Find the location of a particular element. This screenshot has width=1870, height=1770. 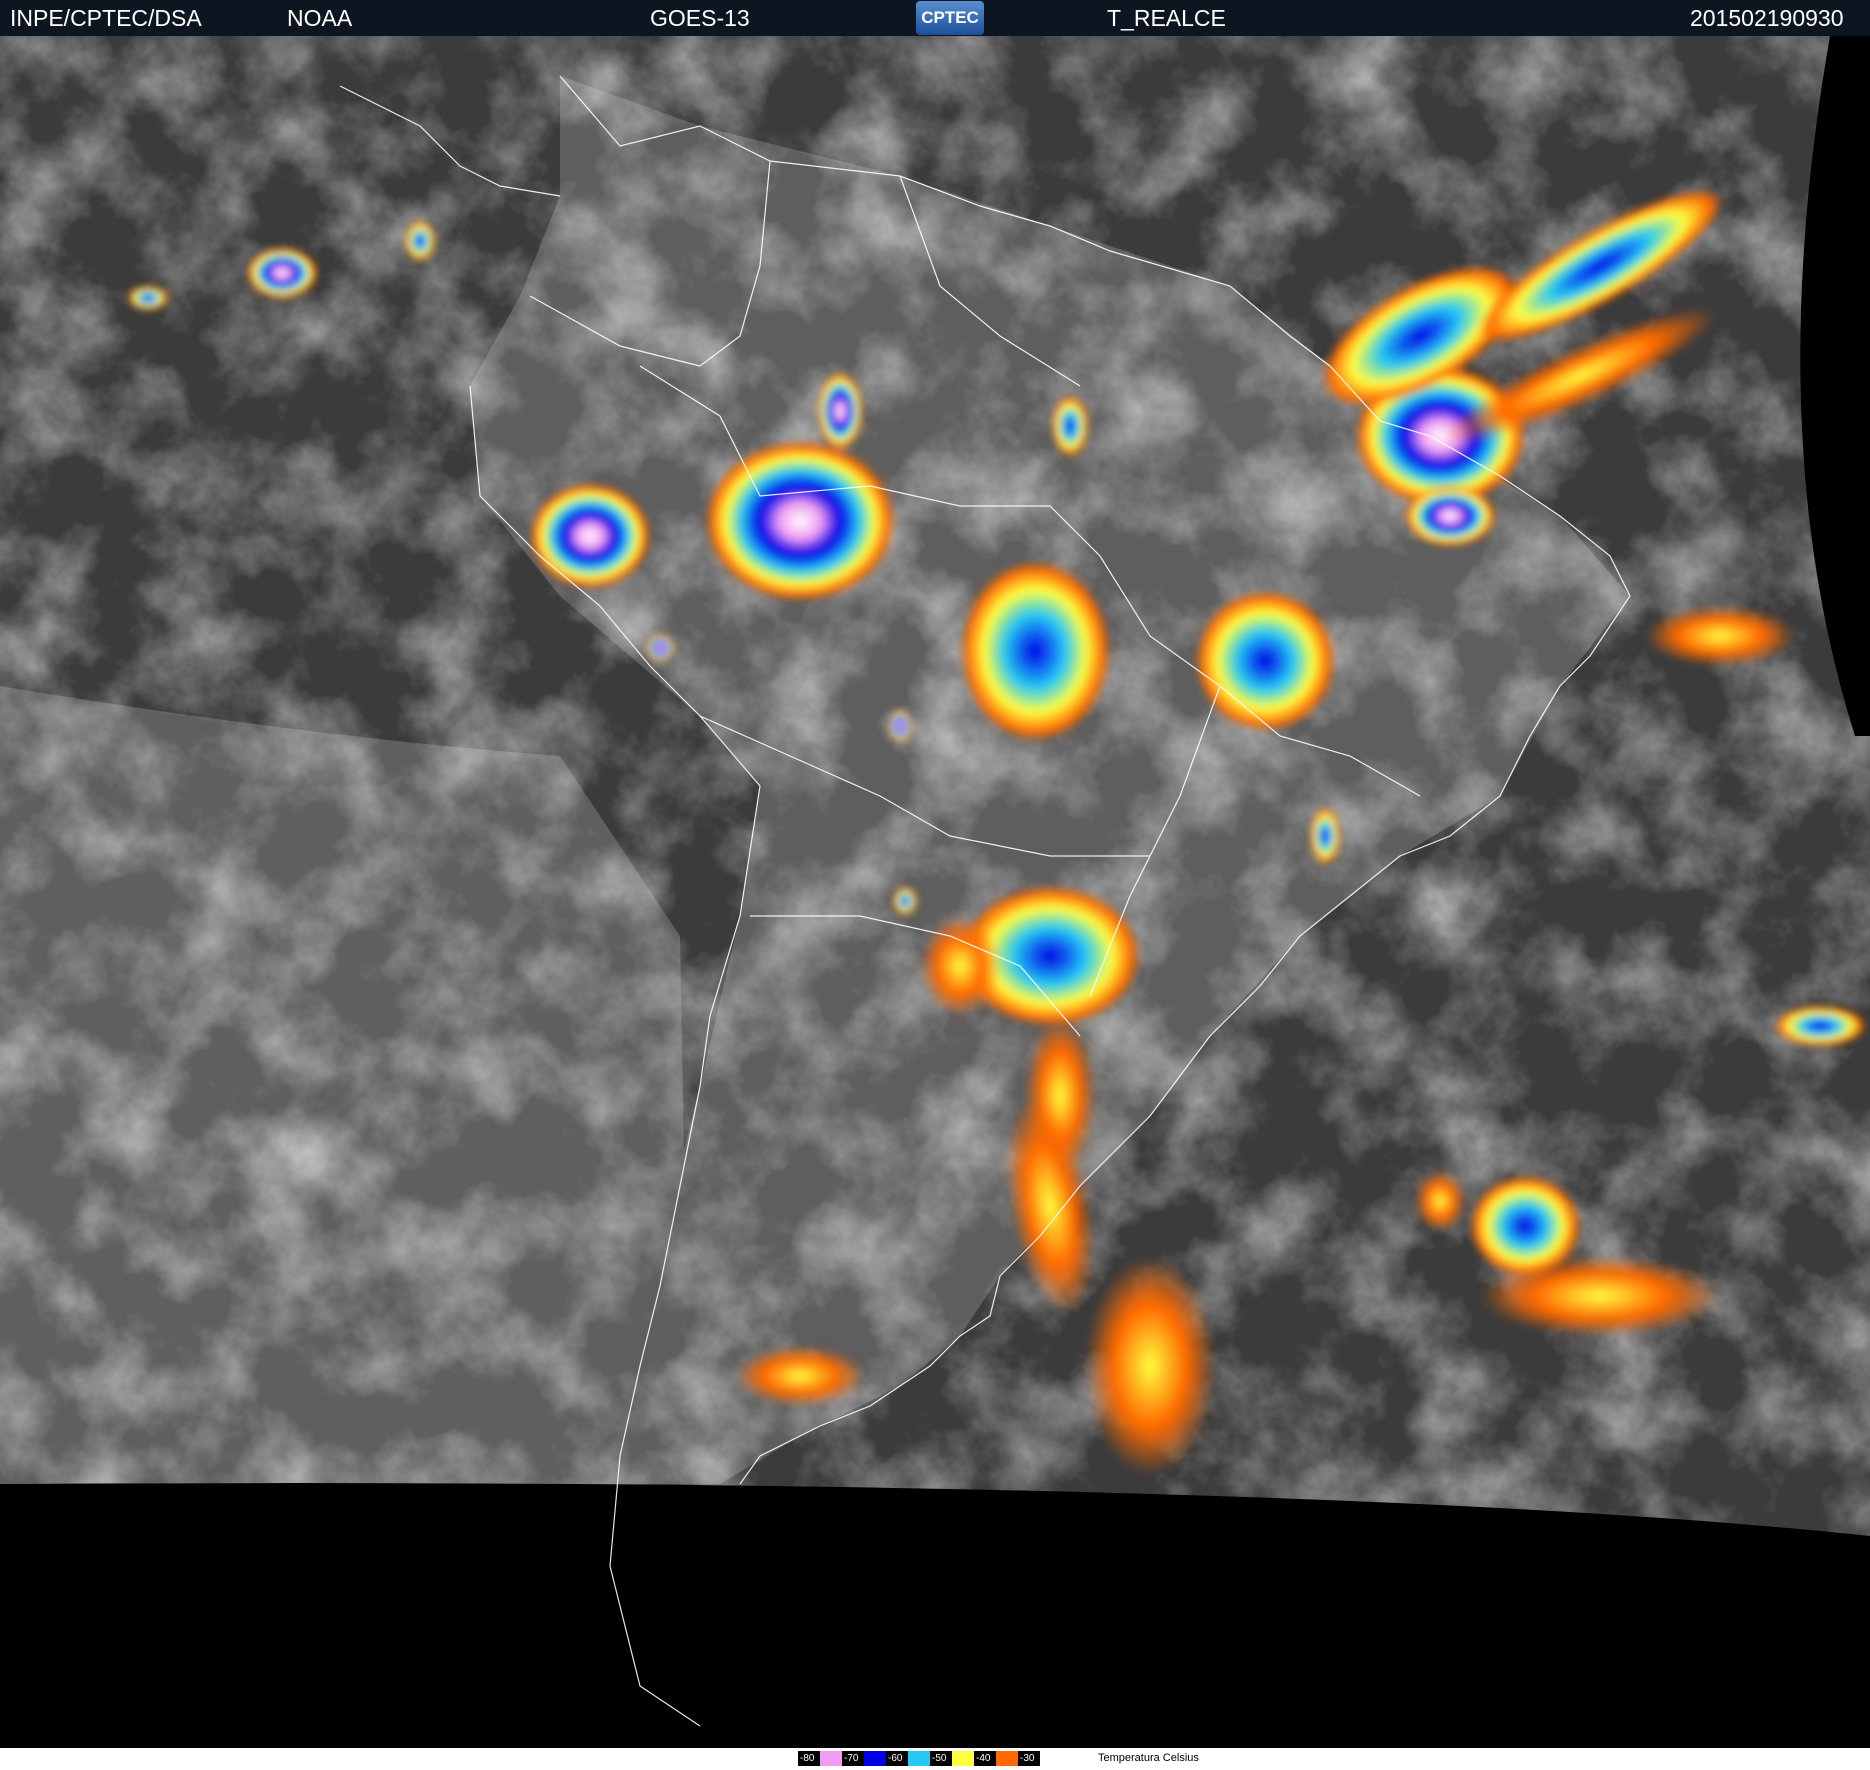

datetime-label: 201502190930 is located at coordinates (1767, 18).